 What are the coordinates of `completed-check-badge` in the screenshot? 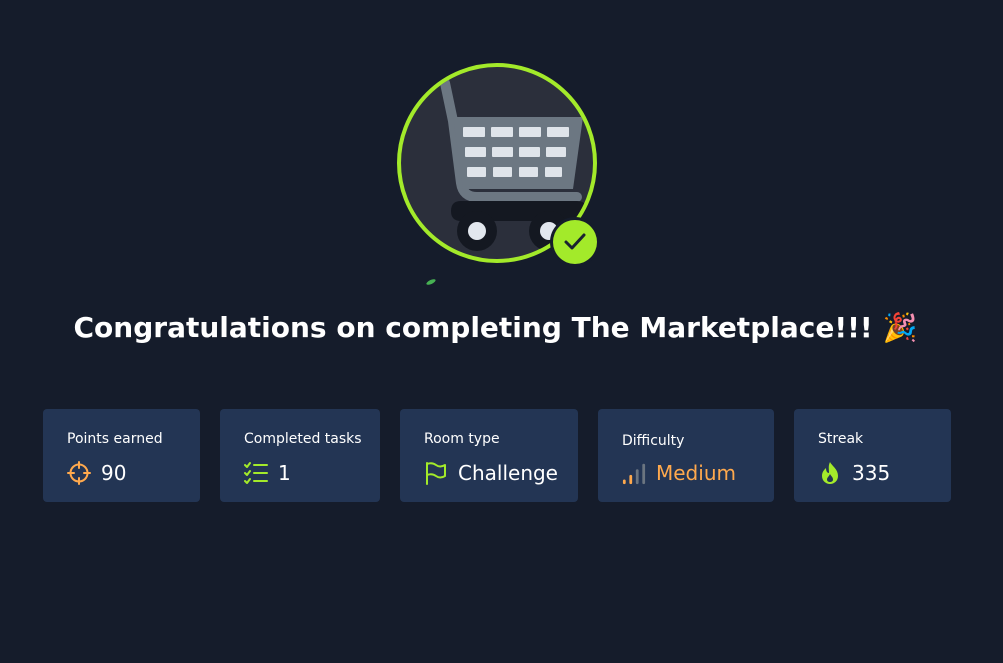 It's located at (575, 242).